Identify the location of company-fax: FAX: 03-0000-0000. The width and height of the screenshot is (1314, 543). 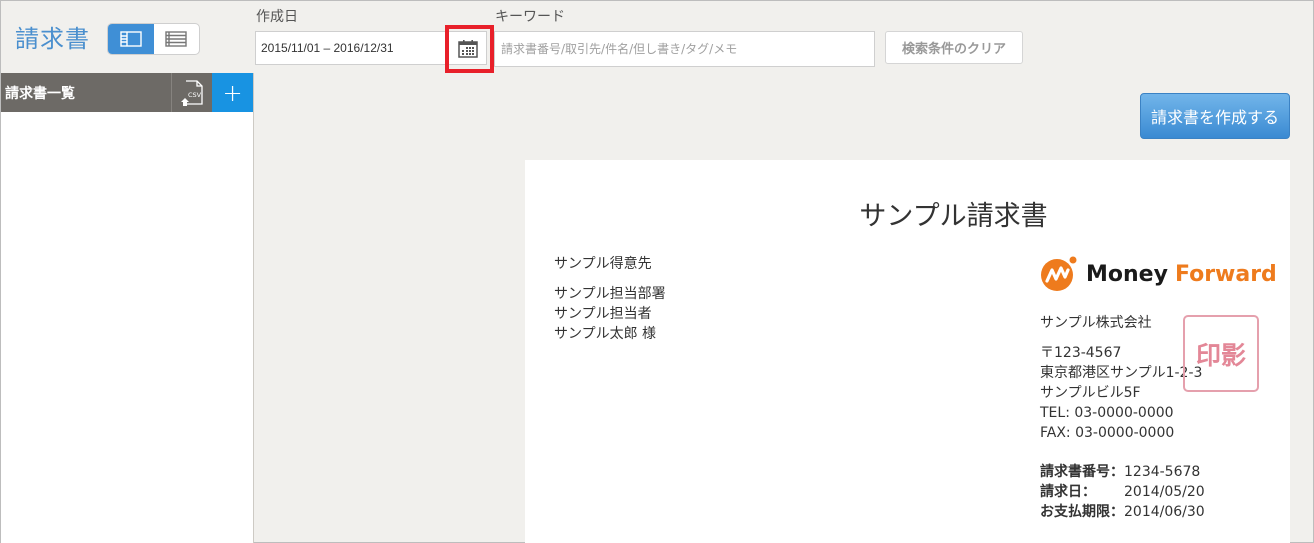
(1107, 433).